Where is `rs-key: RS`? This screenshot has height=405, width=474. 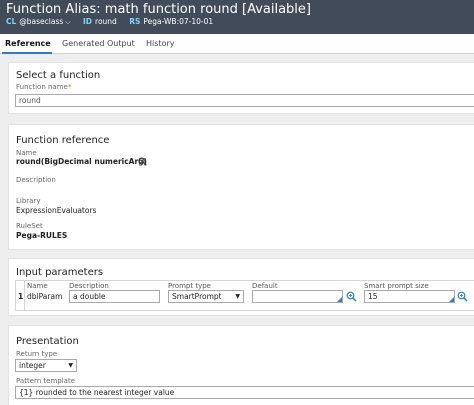
rs-key: RS is located at coordinates (135, 21).